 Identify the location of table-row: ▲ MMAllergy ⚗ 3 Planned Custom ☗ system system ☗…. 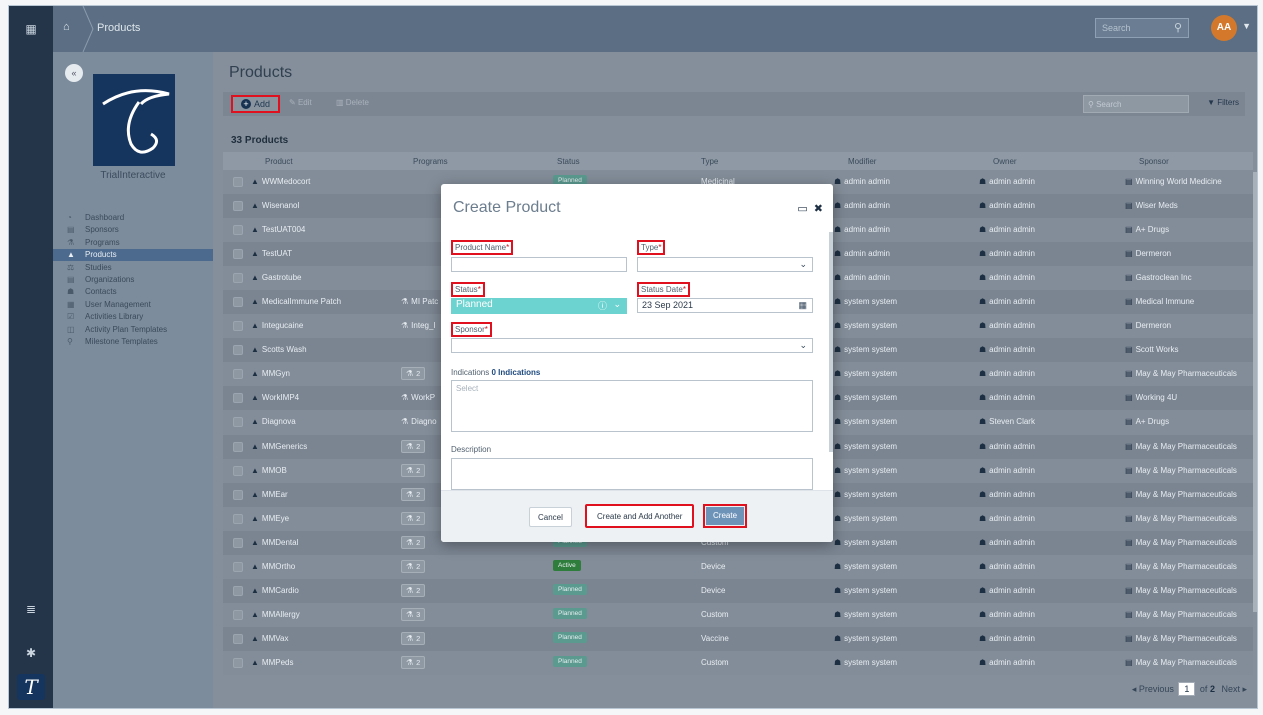
(738, 614).